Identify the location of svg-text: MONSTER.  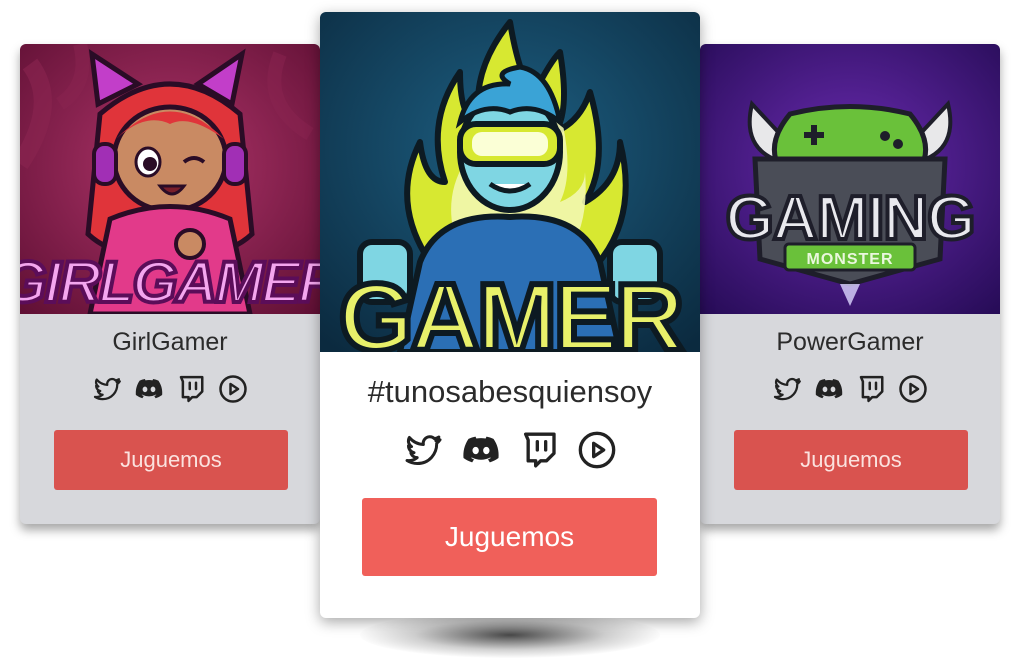
(850, 259).